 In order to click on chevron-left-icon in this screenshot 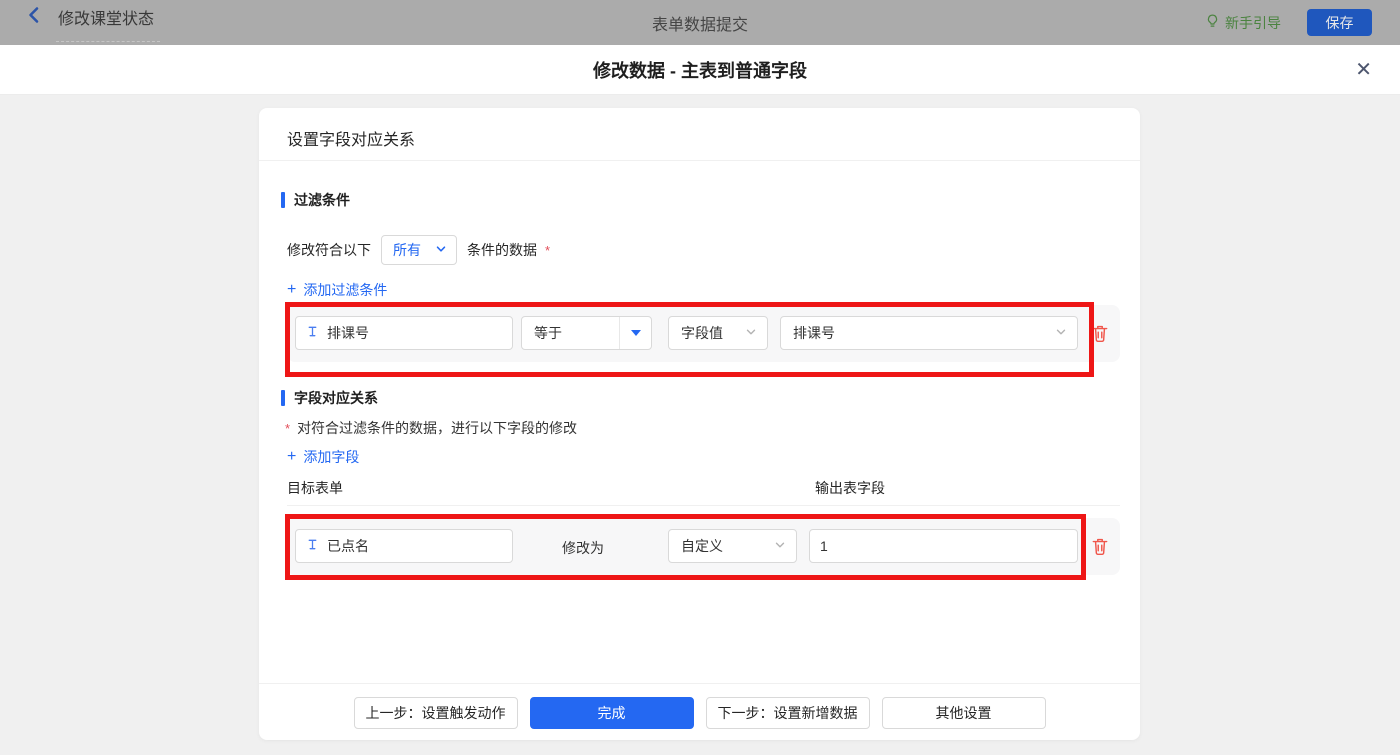, I will do `click(34, 16)`.